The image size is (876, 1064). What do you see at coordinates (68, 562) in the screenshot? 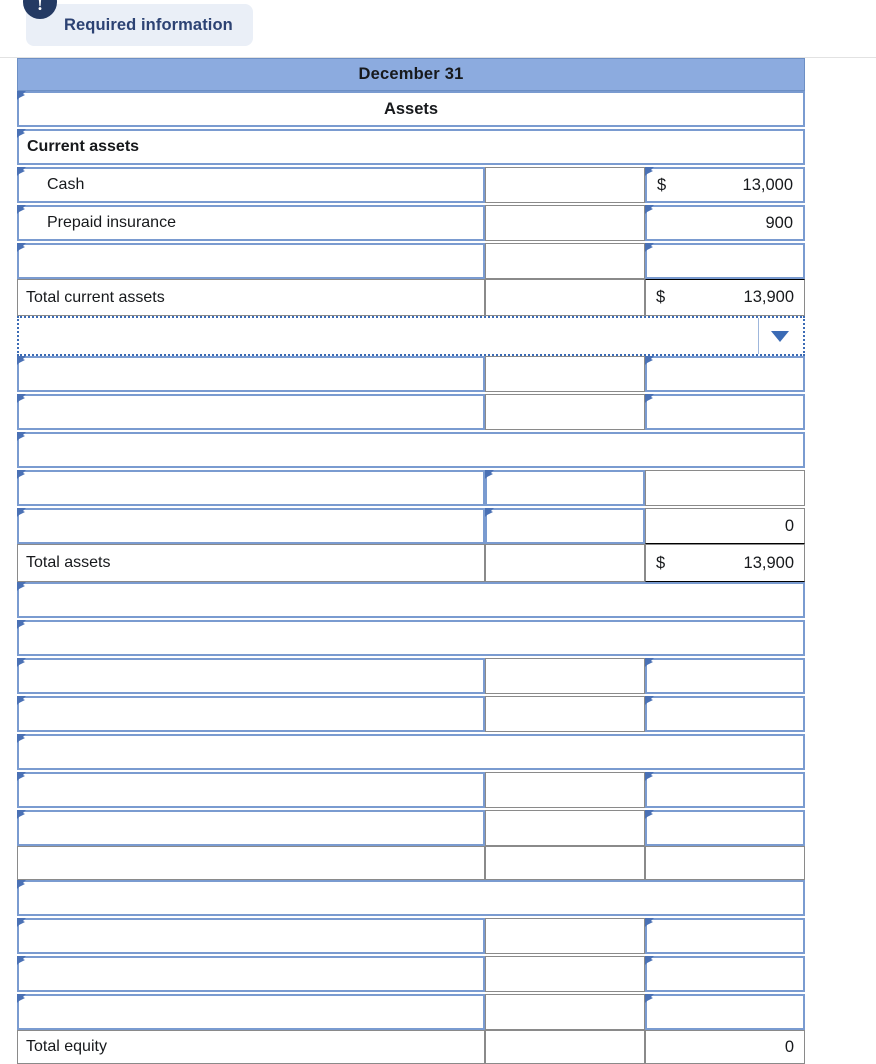
I see `total-assets-label: Total assets` at bounding box center [68, 562].